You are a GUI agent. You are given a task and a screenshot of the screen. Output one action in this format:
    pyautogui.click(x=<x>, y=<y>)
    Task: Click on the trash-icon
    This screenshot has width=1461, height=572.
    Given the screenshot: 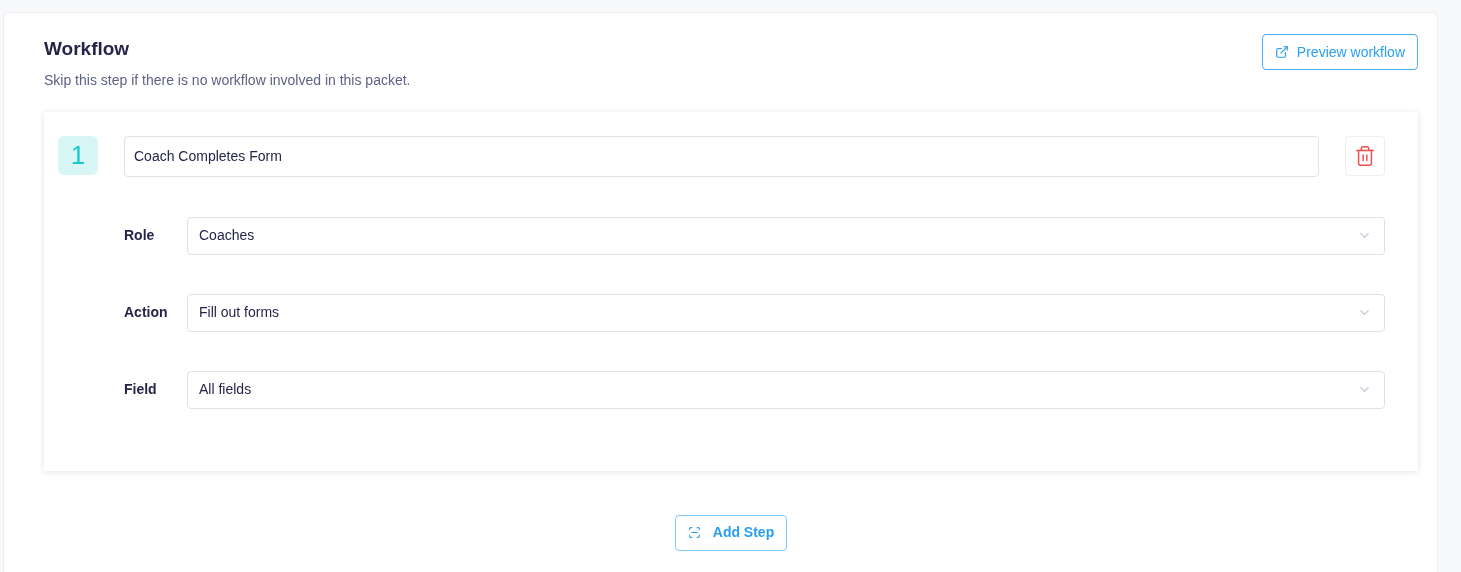 What is the action you would take?
    pyautogui.click(x=1365, y=155)
    